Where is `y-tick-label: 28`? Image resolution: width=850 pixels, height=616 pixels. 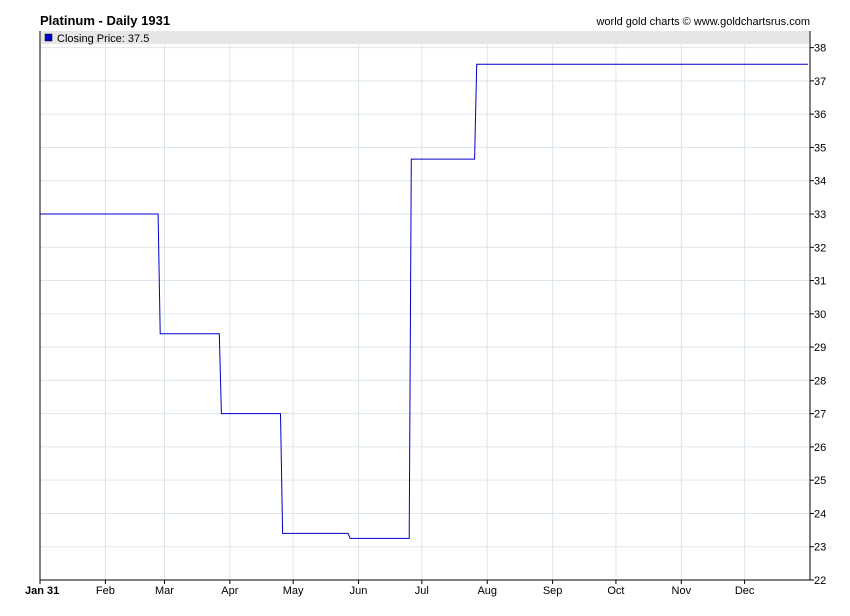
y-tick-label: 28 is located at coordinates (820, 381).